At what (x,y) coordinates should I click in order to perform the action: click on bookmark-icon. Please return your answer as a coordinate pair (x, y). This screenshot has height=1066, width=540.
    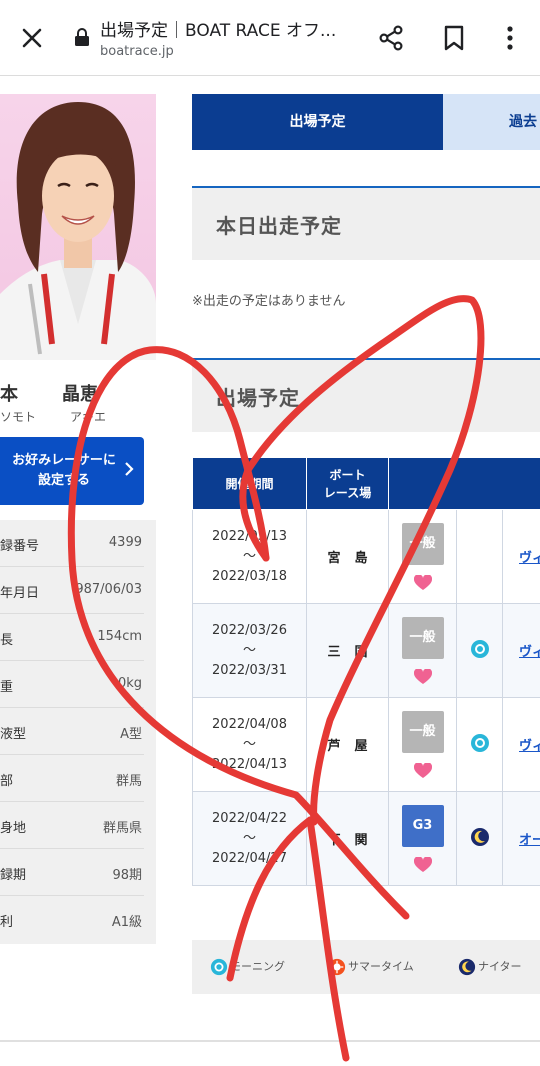
    Looking at the image, I should click on (454, 38).